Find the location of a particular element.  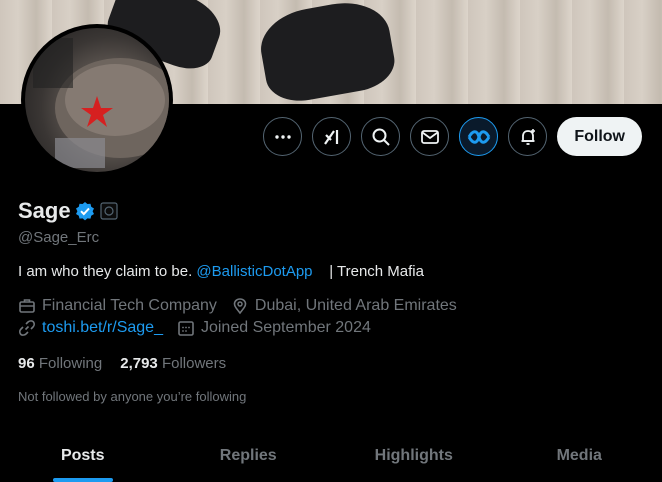

bio-suffix: | Trench Mafia is located at coordinates (376, 271).